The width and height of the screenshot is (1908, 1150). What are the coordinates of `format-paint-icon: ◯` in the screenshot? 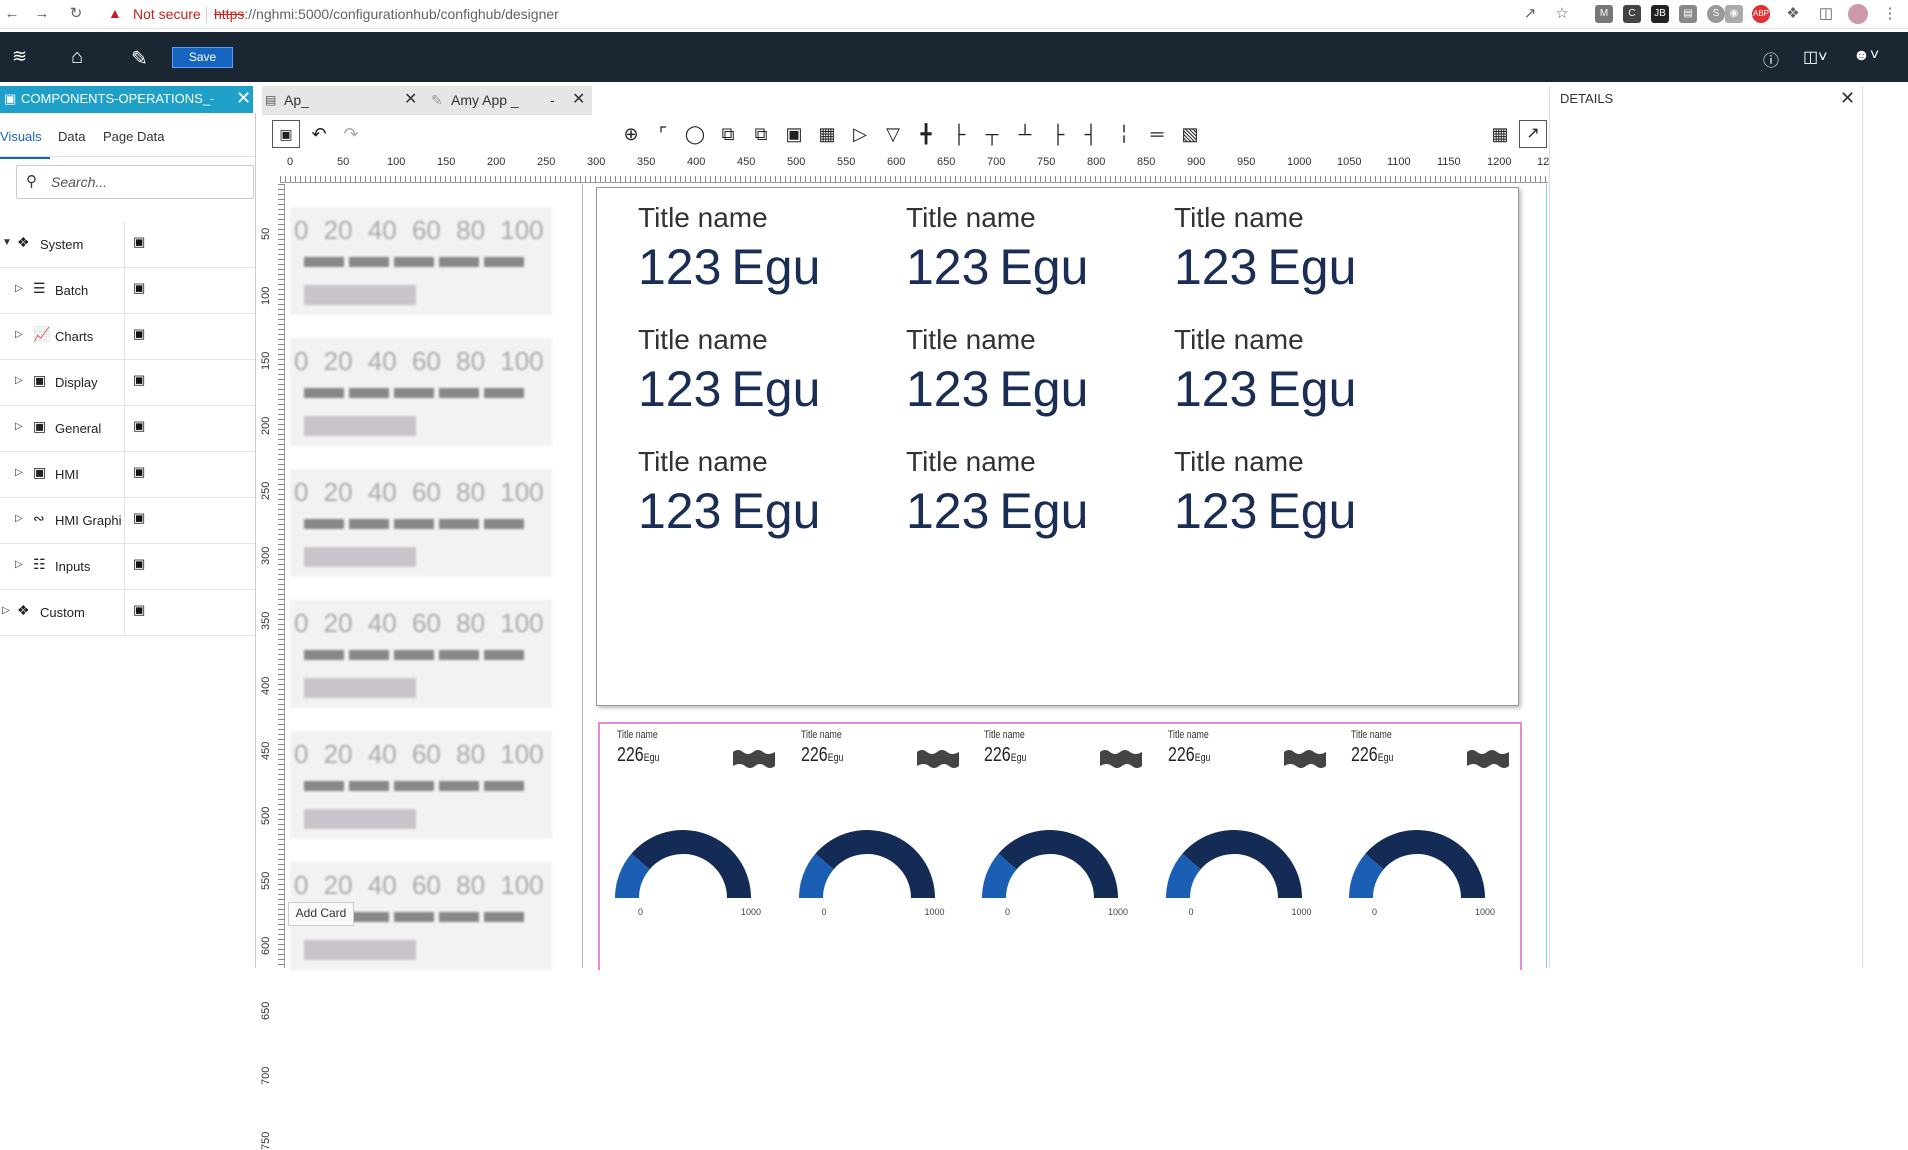 It's located at (695, 134).